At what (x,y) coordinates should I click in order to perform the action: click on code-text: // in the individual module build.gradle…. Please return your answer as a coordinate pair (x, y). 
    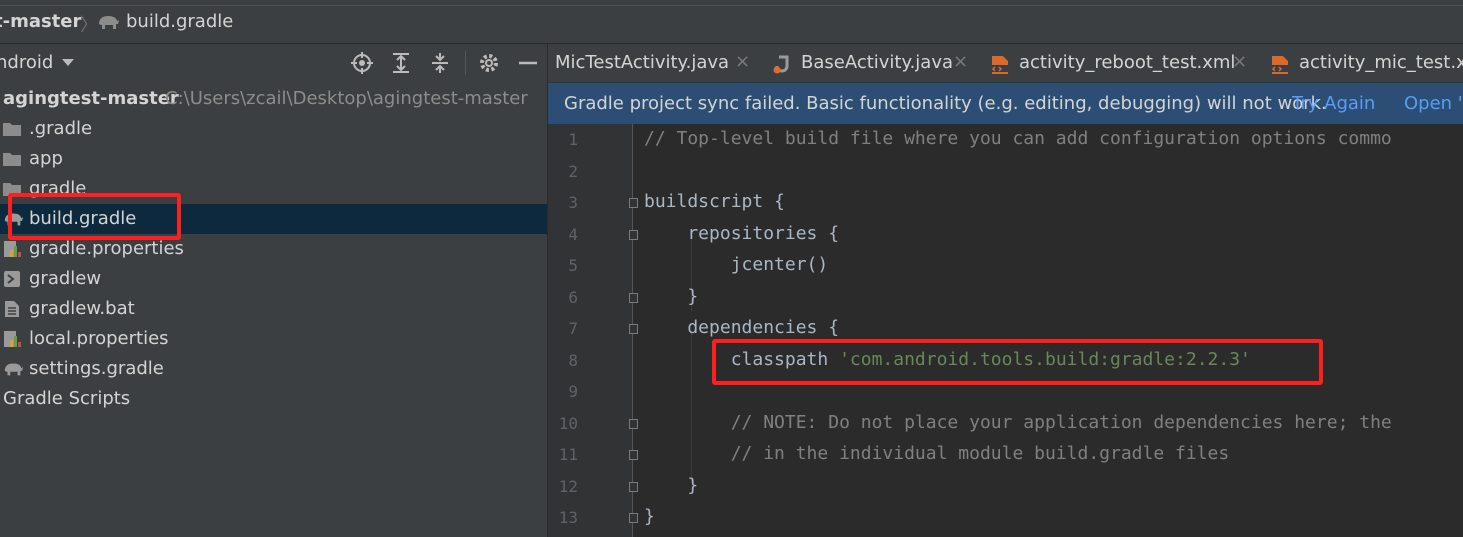
    Looking at the image, I should click on (937, 453).